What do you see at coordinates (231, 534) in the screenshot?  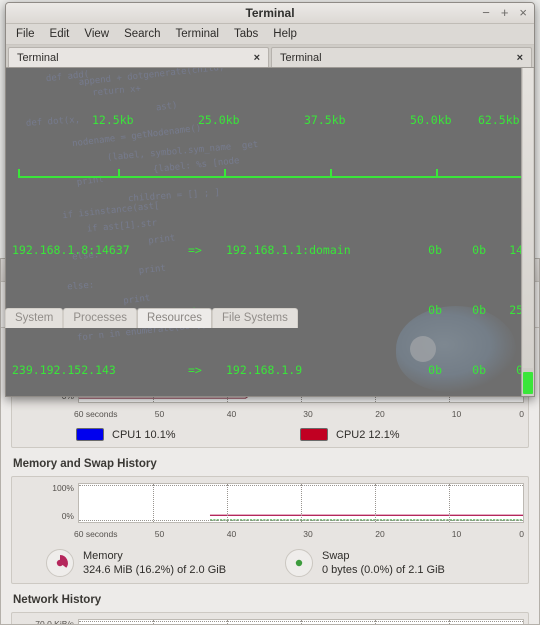 I see `memory-x-tick-2: 40` at bounding box center [231, 534].